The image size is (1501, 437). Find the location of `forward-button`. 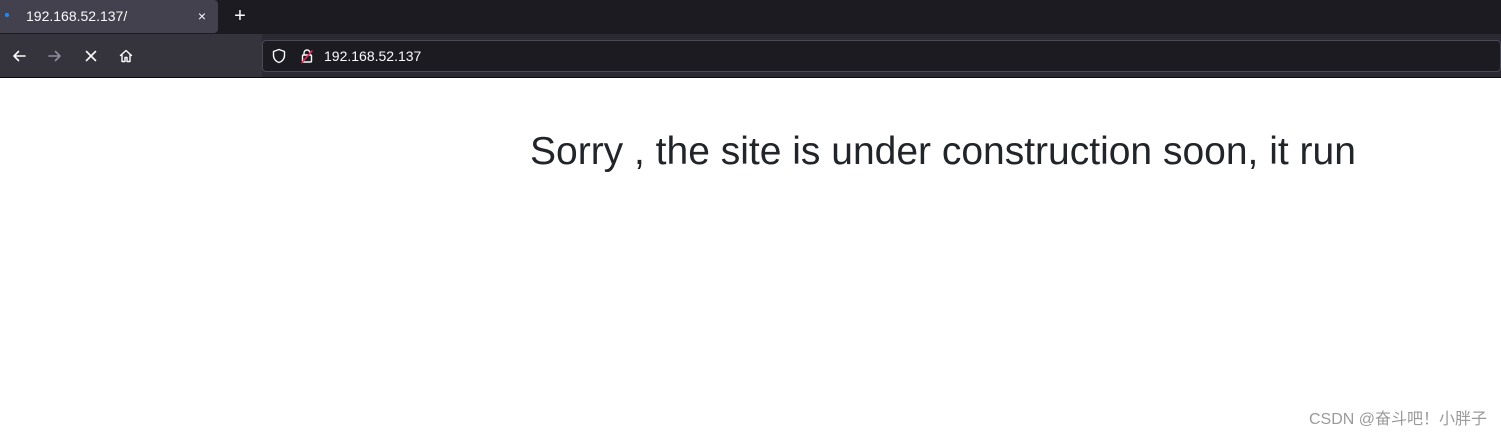

forward-button is located at coordinates (55, 56).